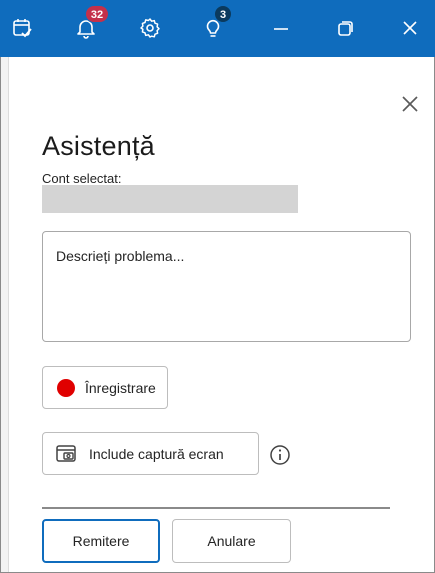 Image resolution: width=435 pixels, height=573 pixels. I want to click on close-window-button, so click(410, 28).